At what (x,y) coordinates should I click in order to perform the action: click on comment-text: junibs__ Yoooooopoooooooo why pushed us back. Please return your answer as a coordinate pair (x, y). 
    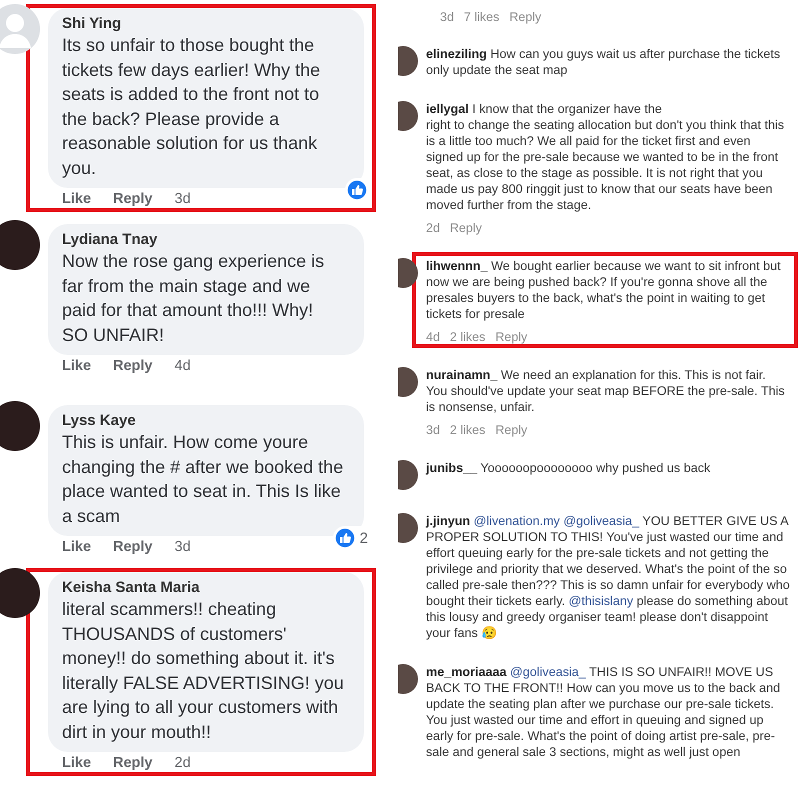
    Looking at the image, I should click on (569, 468).